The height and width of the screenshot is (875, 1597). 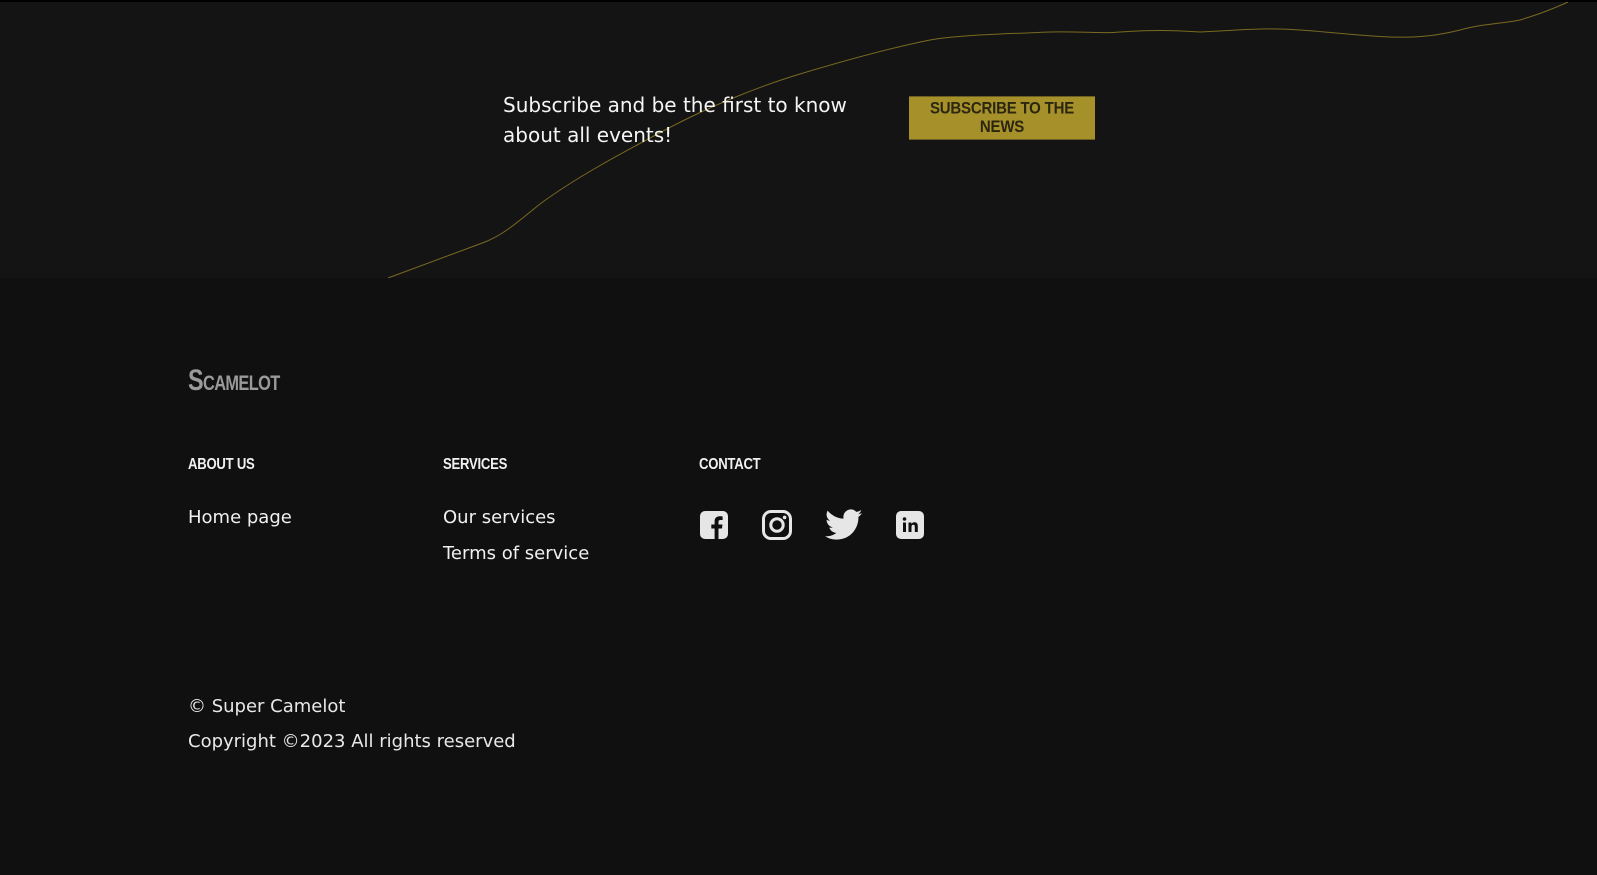 What do you see at coordinates (475, 464) in the screenshot?
I see `services-heading: Services` at bounding box center [475, 464].